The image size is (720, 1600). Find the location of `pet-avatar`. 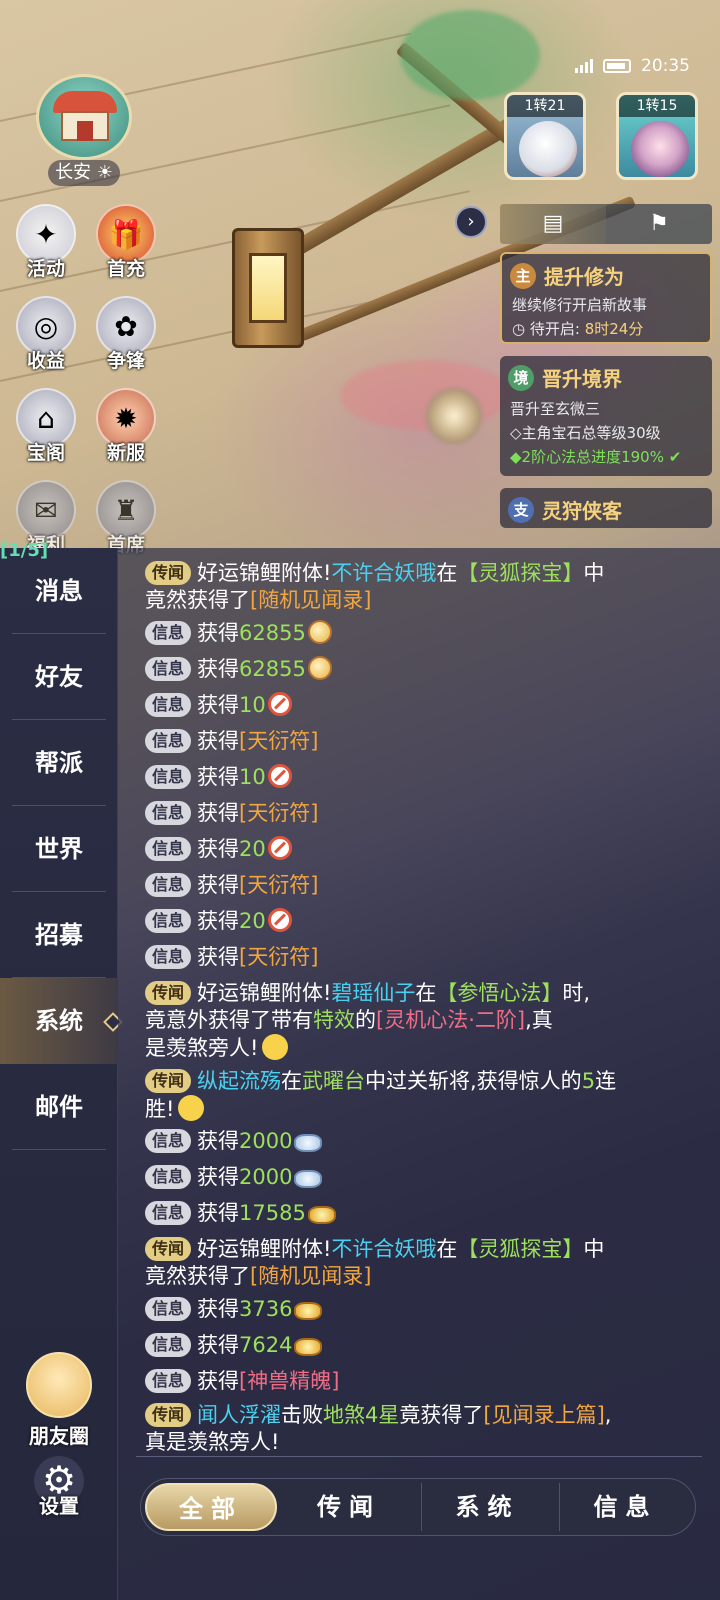

pet-avatar is located at coordinates (548, 149).